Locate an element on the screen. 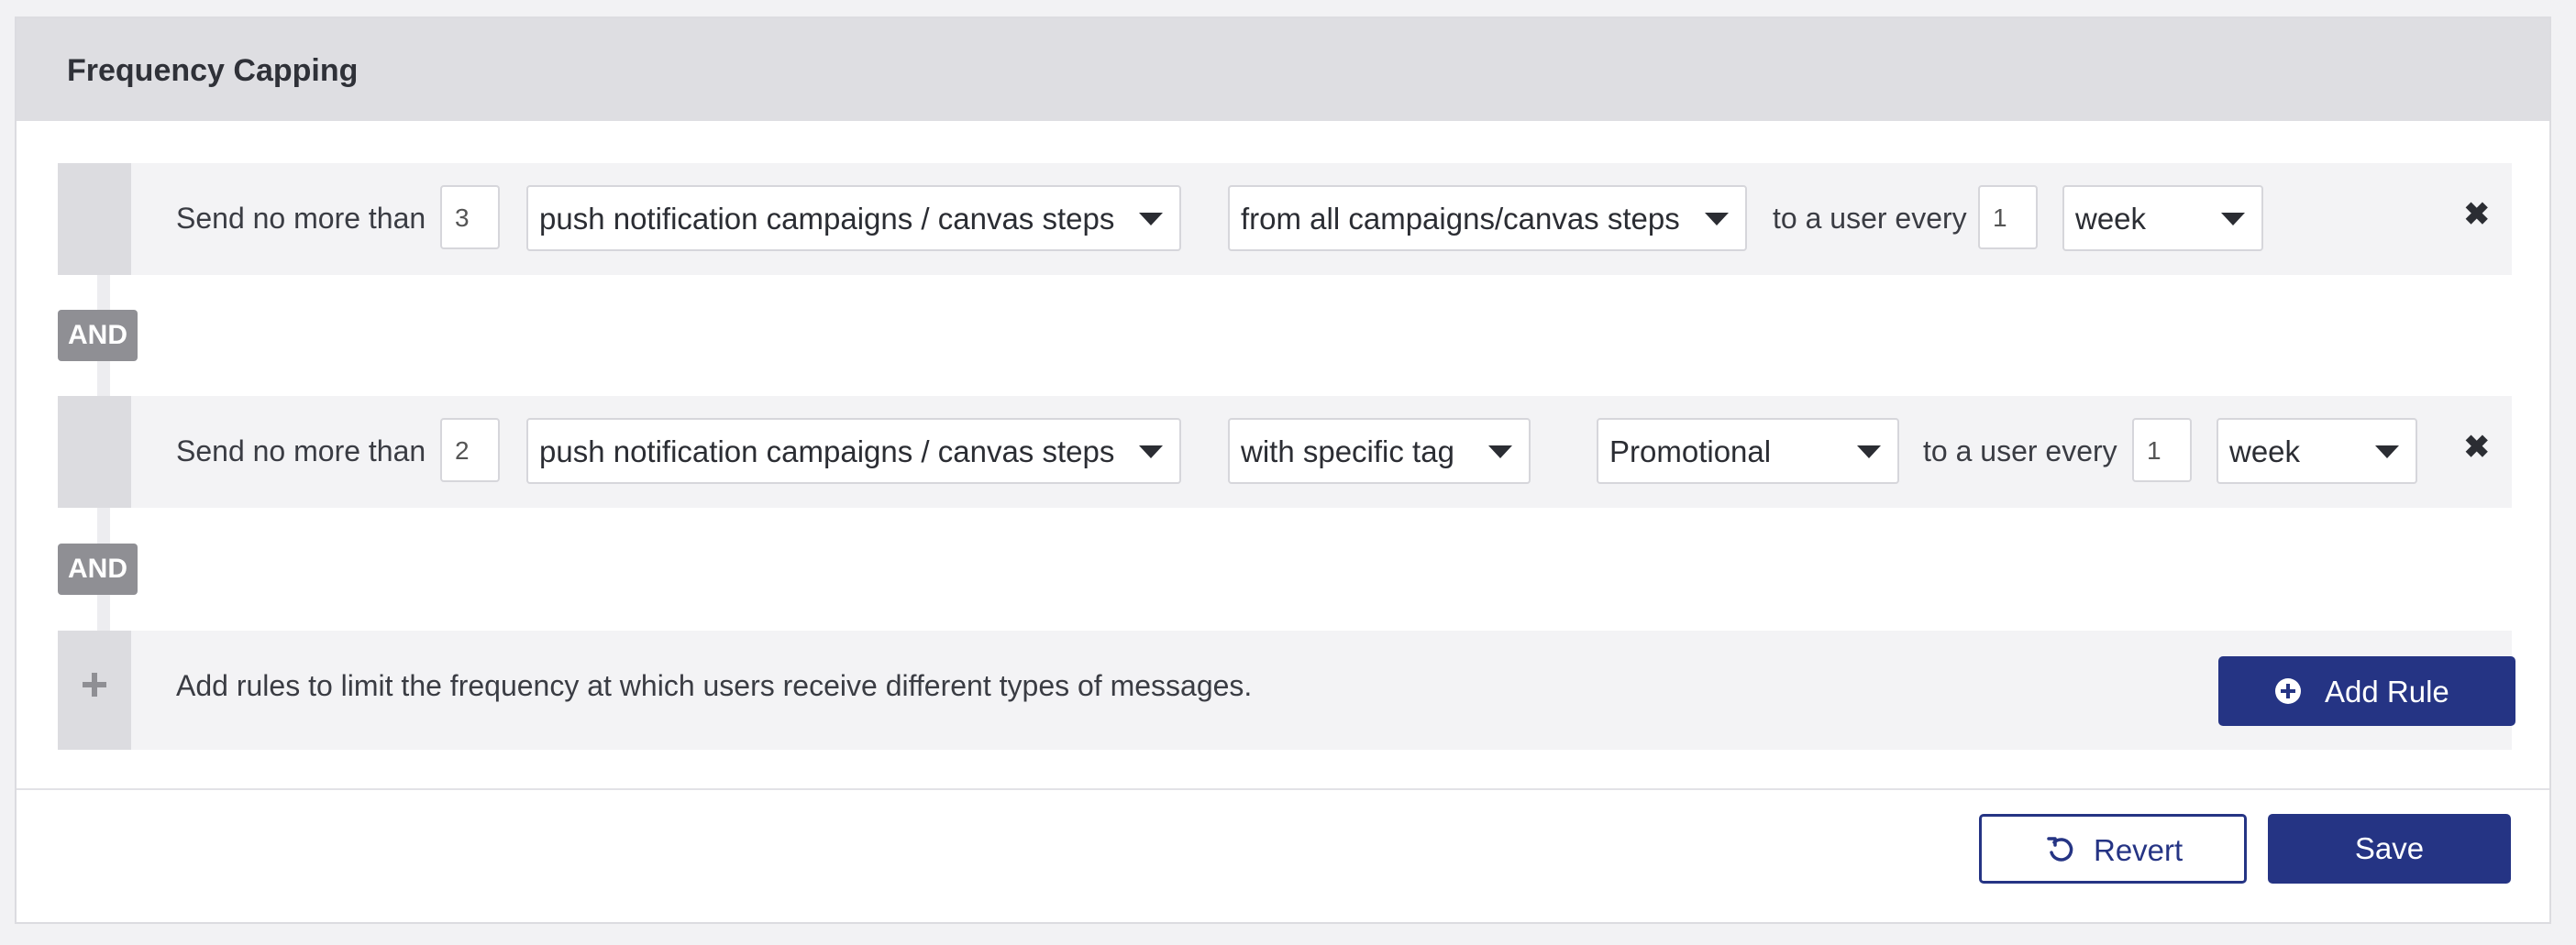 The width and height of the screenshot is (2576, 945). page-title: Frequency Capping is located at coordinates (213, 70).